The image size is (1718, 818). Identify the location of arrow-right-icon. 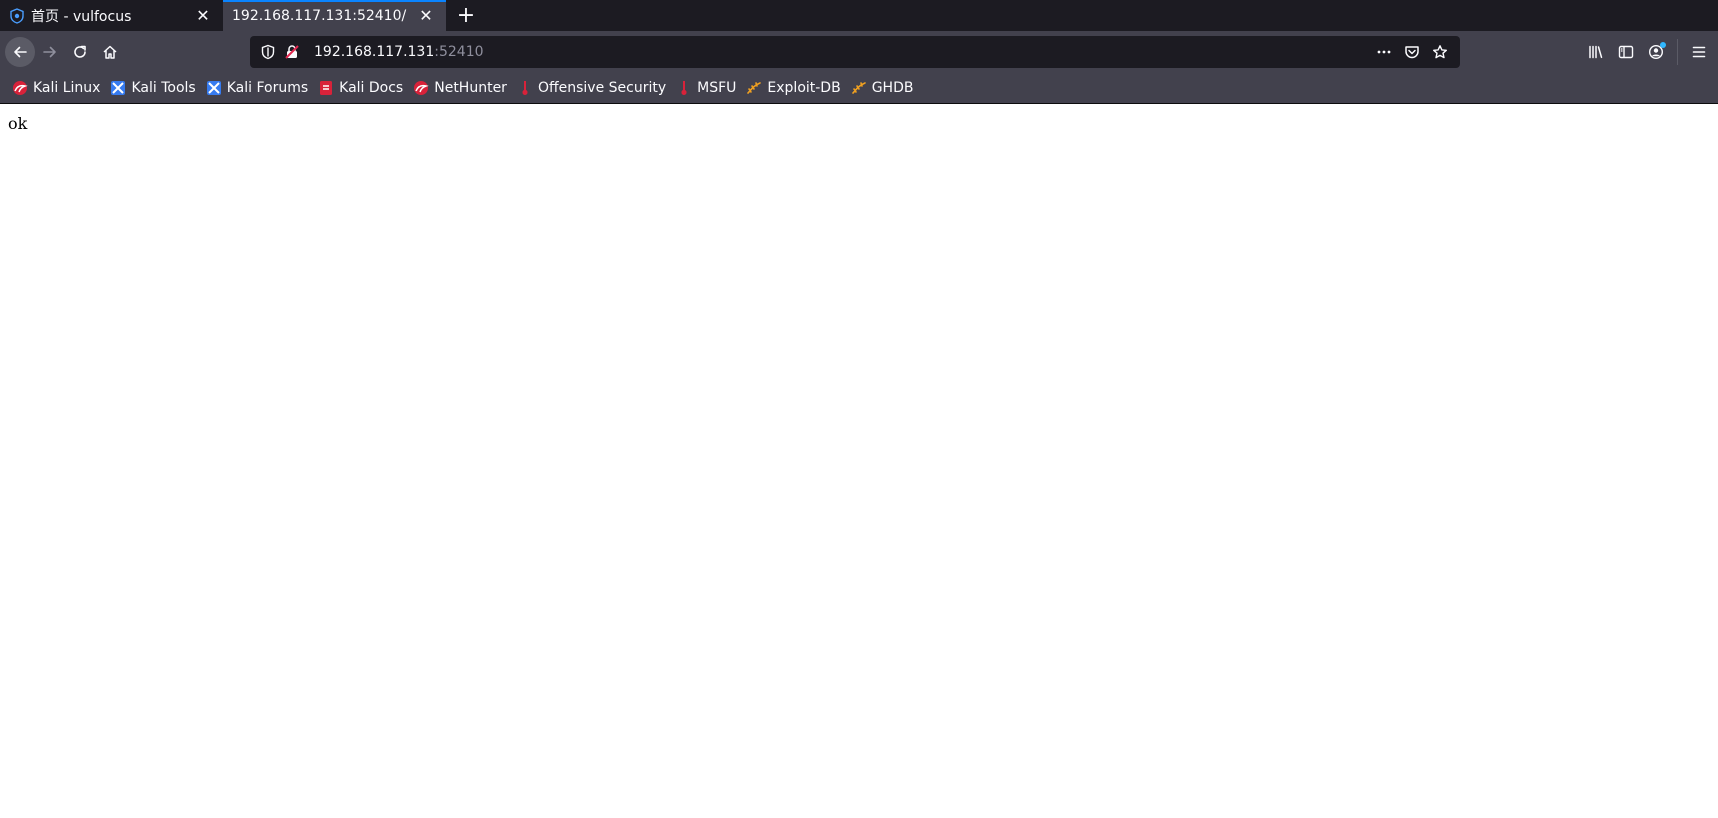
(49, 52).